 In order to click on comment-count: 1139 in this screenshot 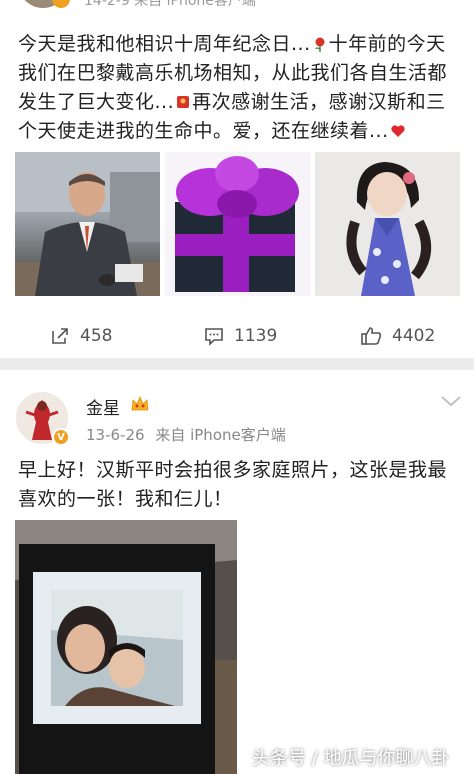, I will do `click(256, 336)`.